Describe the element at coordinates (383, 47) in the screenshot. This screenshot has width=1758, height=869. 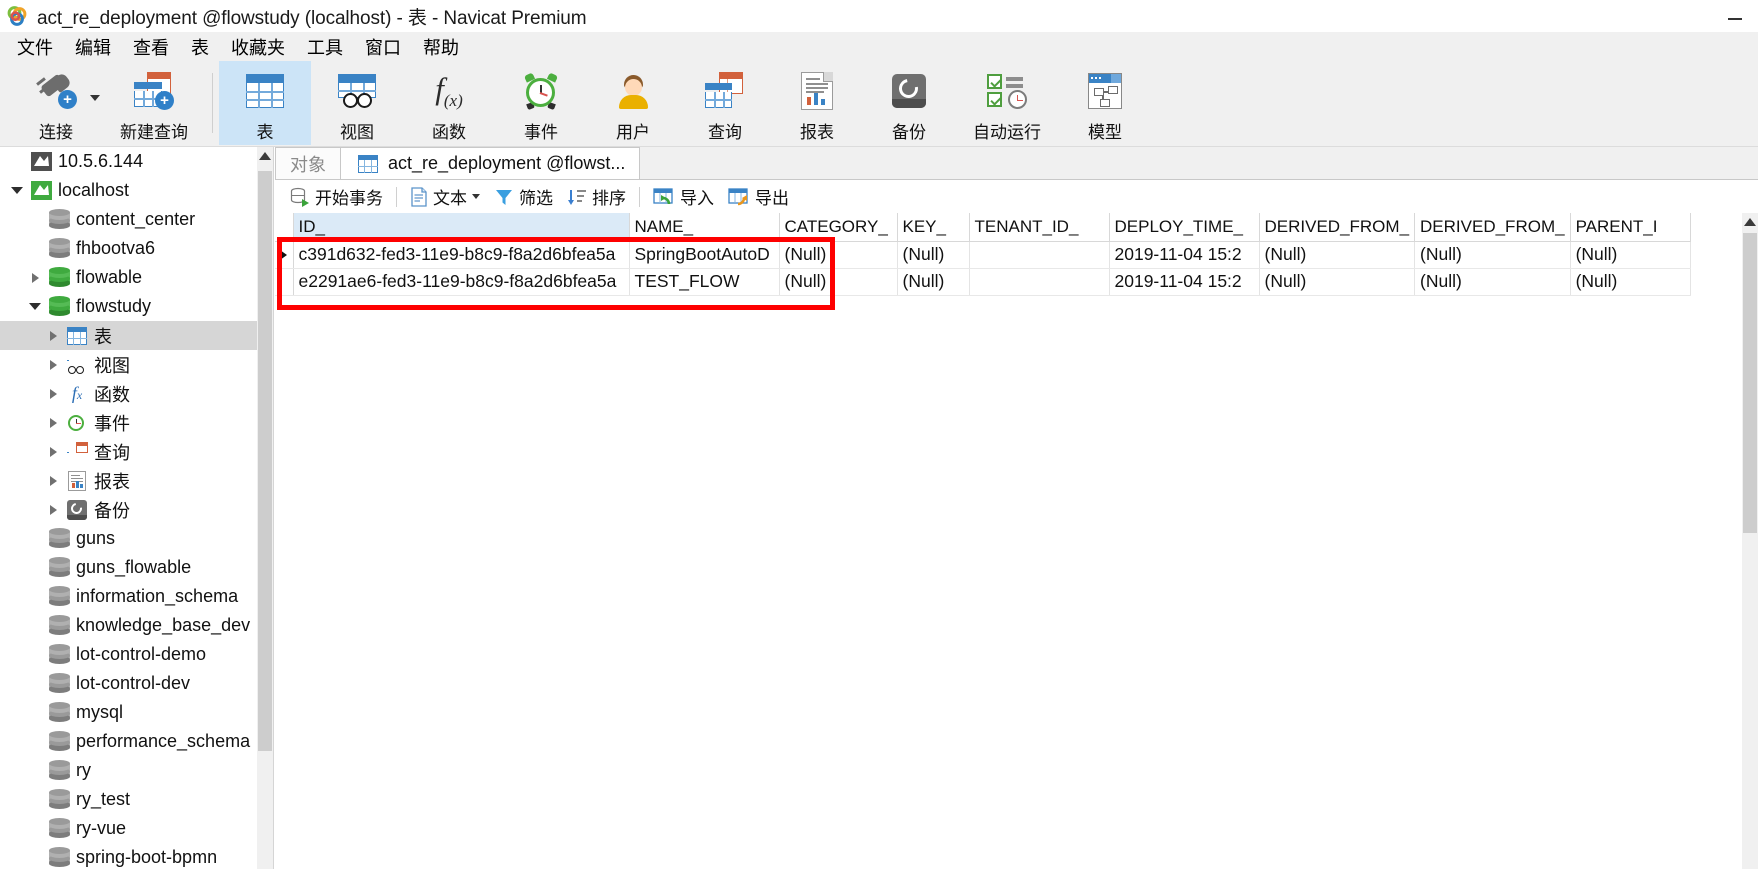
I see `menu-window: 窗口` at that location.